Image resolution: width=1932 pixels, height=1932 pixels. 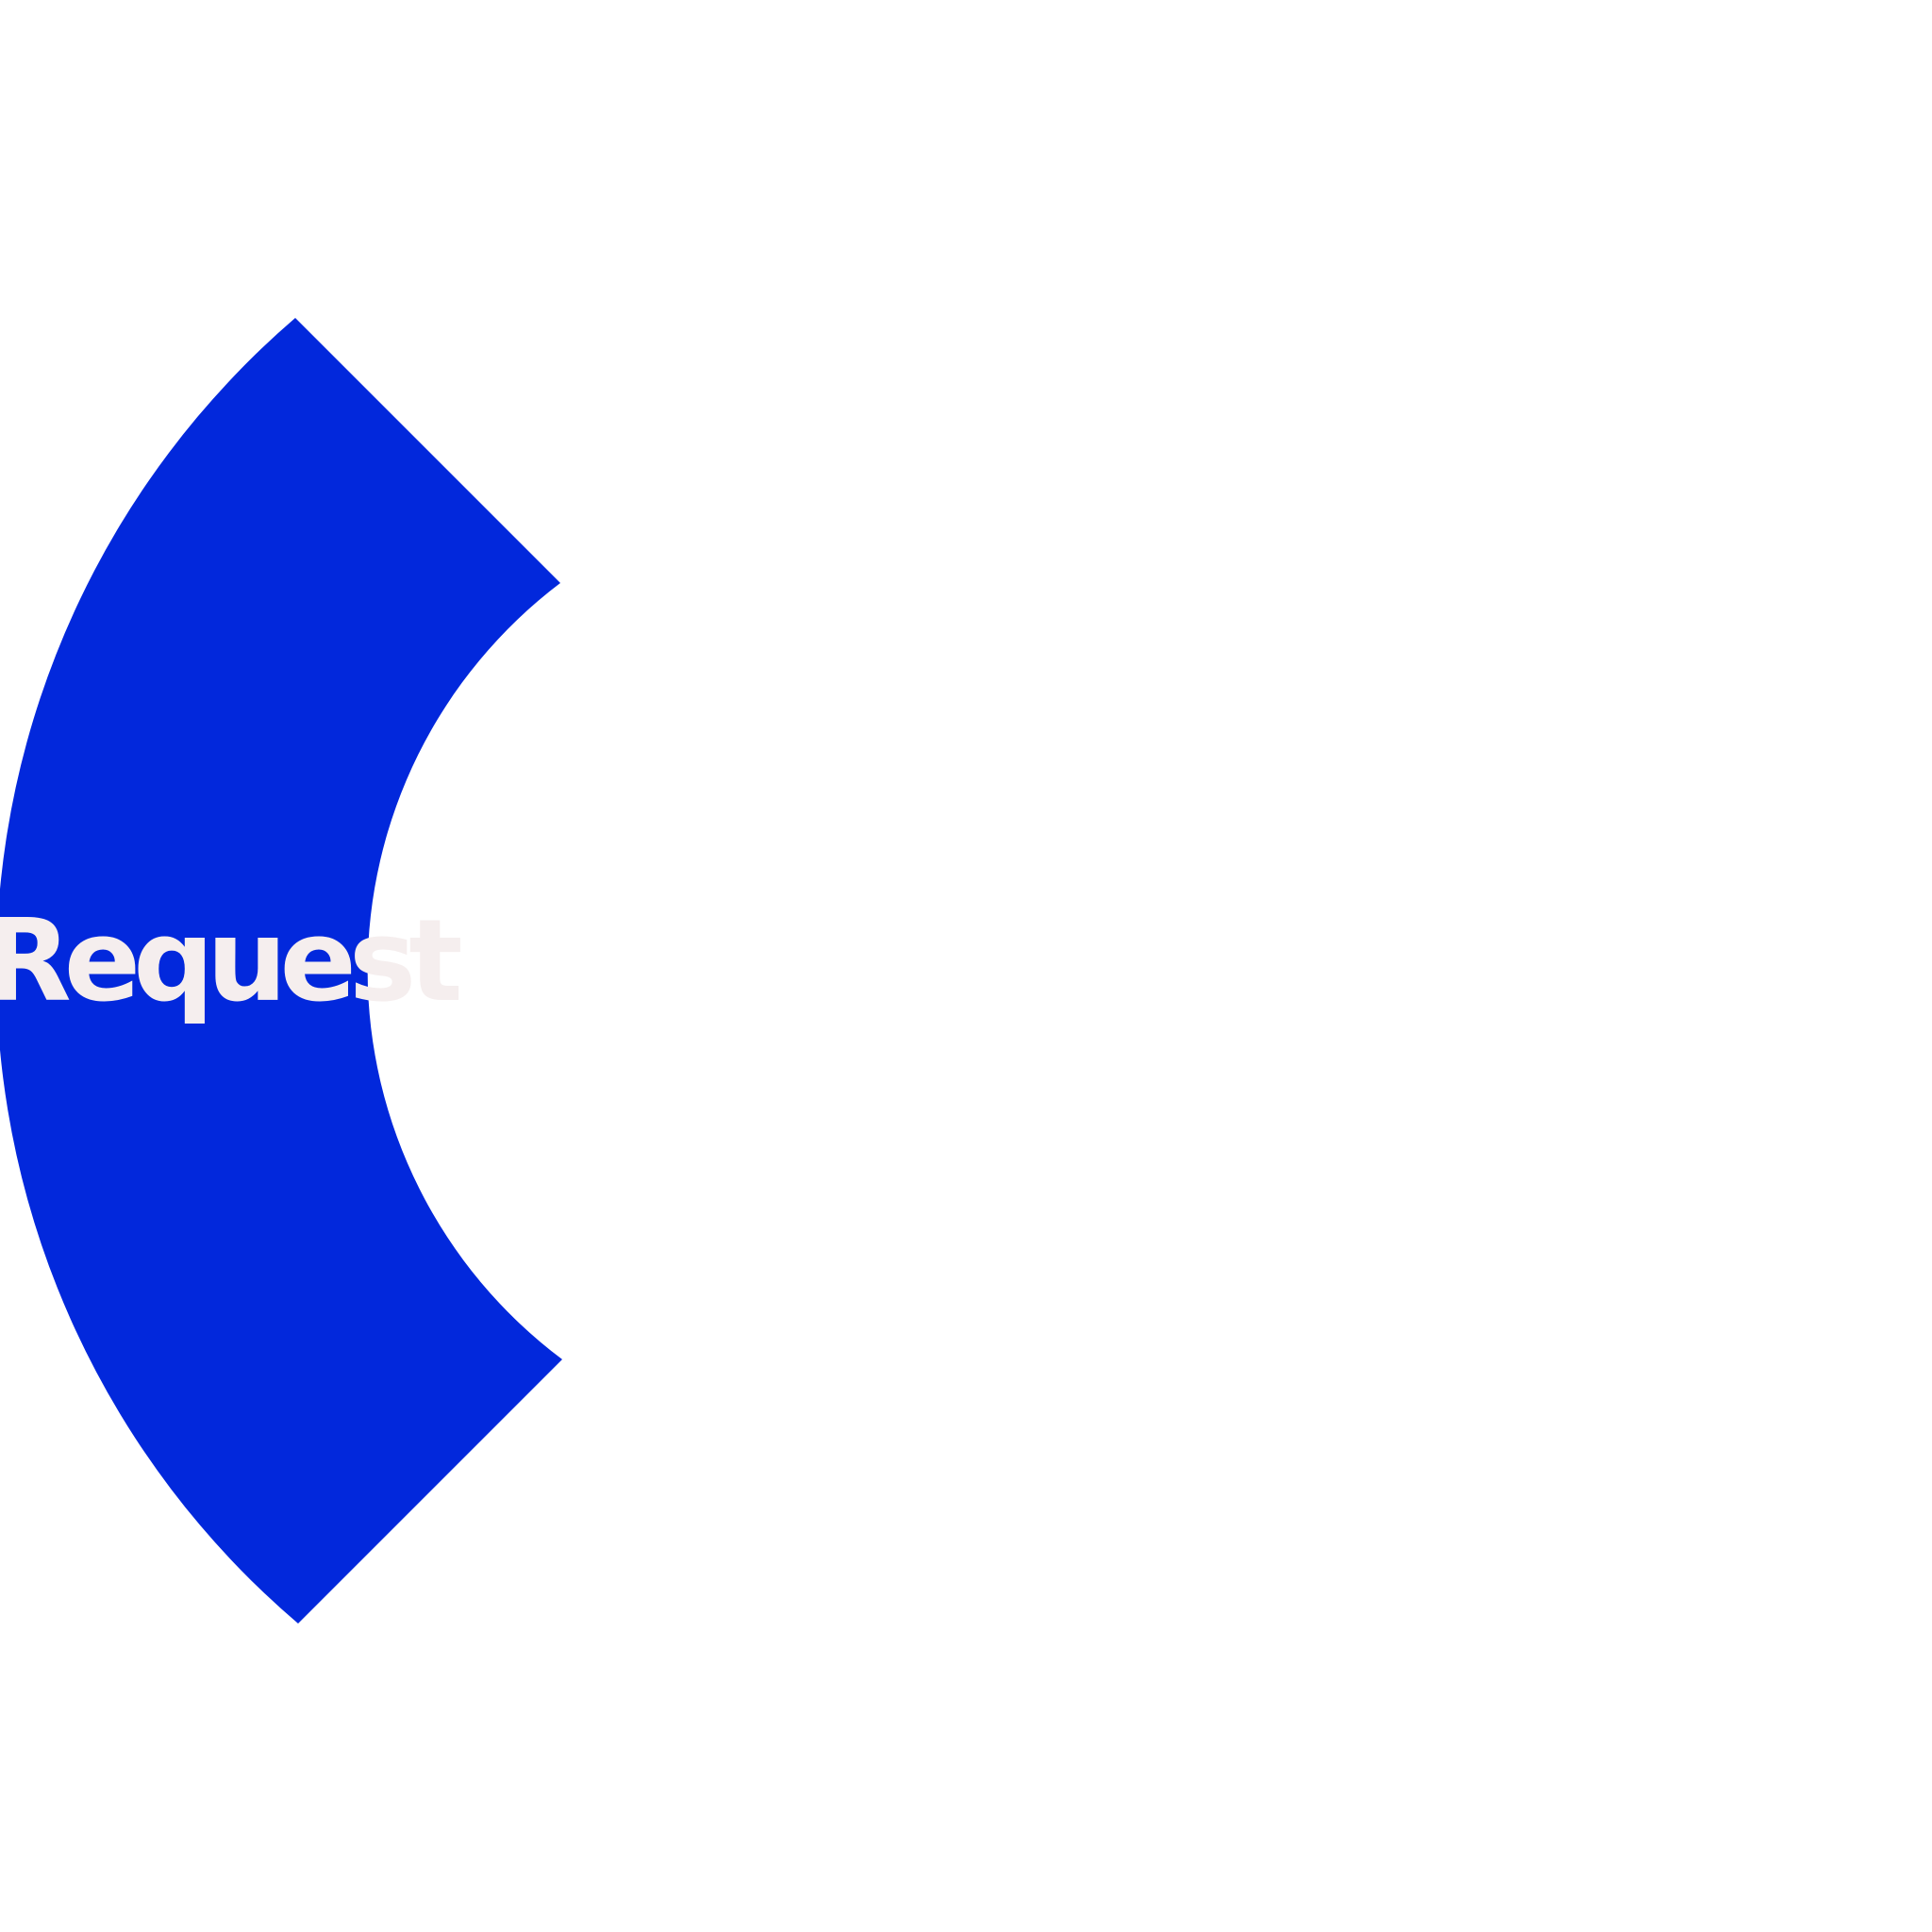 I want to click on request-label: Request, so click(x=230, y=962).